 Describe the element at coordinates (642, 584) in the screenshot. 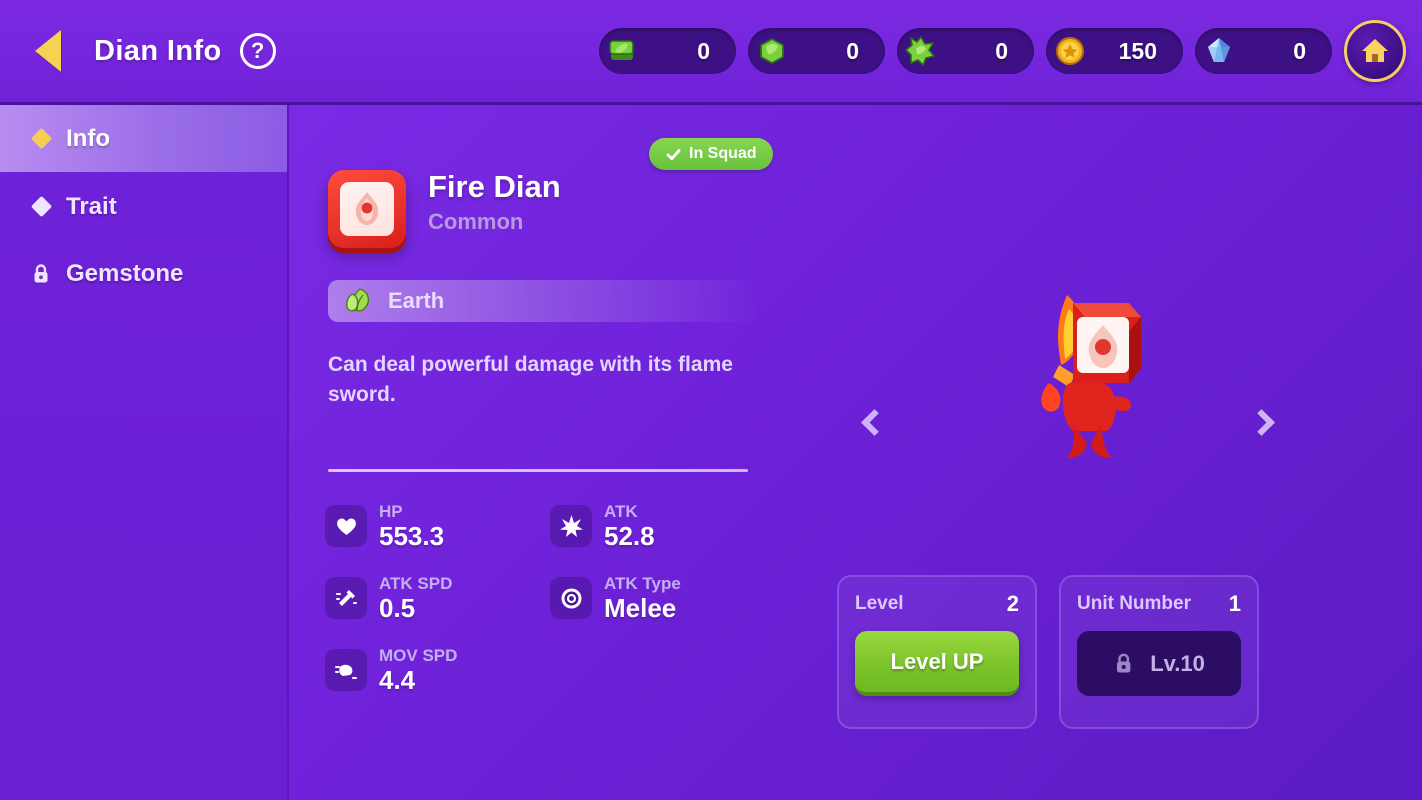

I see `stat-label: ATK Type` at that location.